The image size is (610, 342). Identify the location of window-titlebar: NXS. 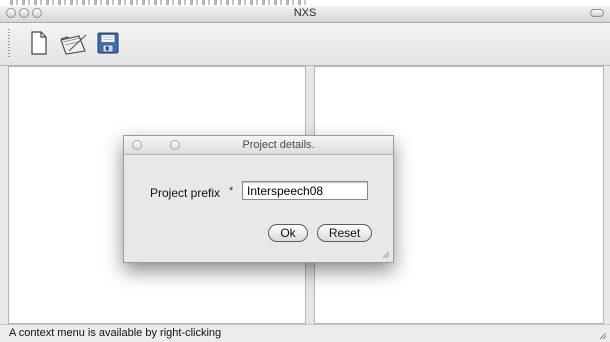
(305, 14).